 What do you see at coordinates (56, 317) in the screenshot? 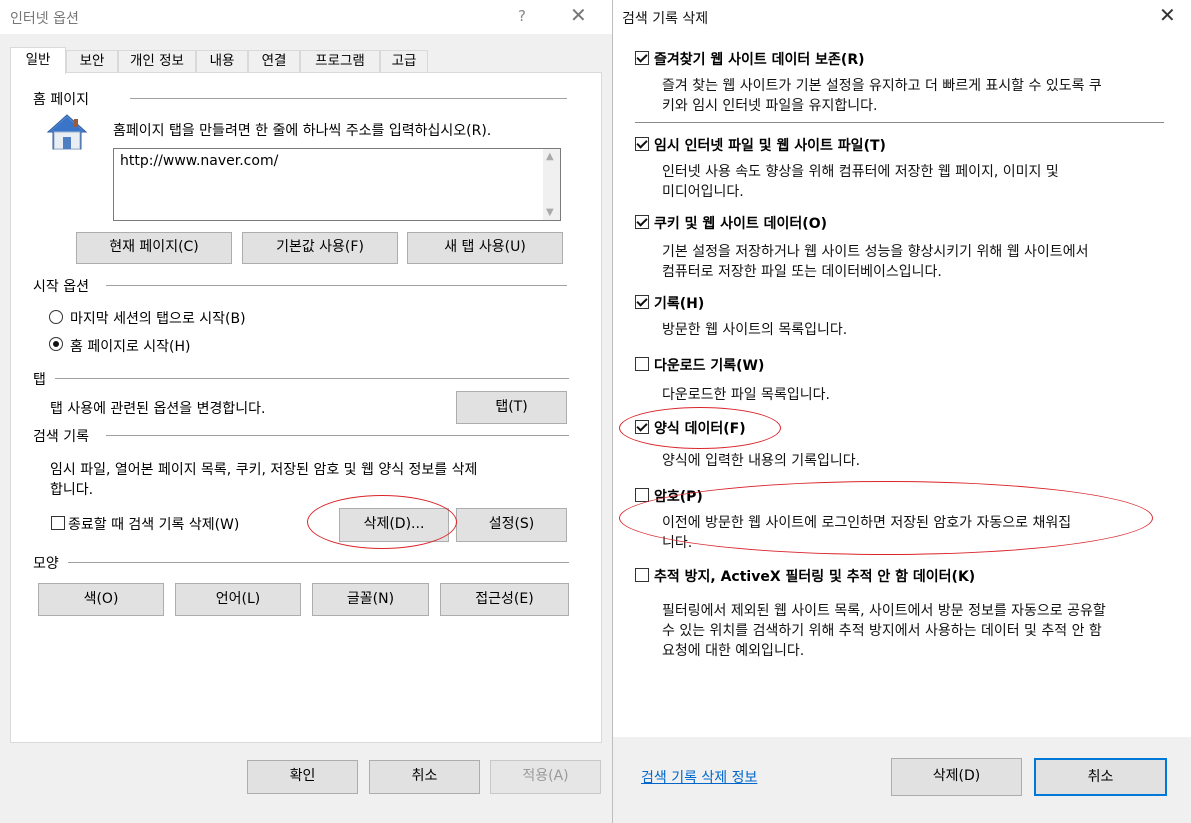
I see `startup-last-session-radio` at bounding box center [56, 317].